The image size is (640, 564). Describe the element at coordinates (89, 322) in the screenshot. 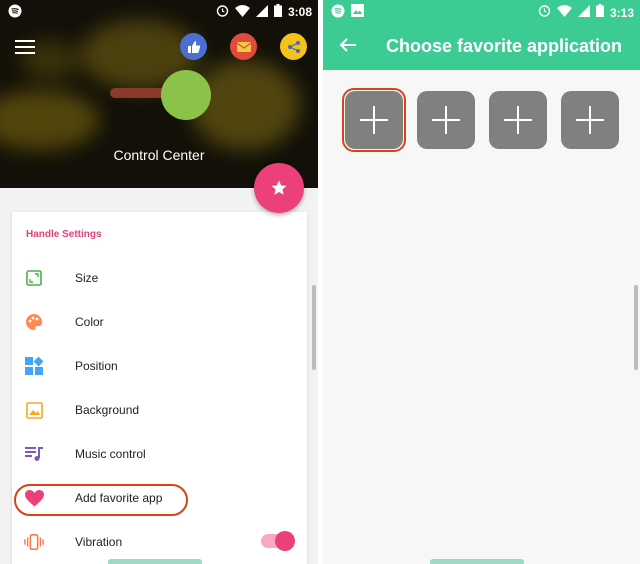

I see `settings-item-label: Color` at that location.